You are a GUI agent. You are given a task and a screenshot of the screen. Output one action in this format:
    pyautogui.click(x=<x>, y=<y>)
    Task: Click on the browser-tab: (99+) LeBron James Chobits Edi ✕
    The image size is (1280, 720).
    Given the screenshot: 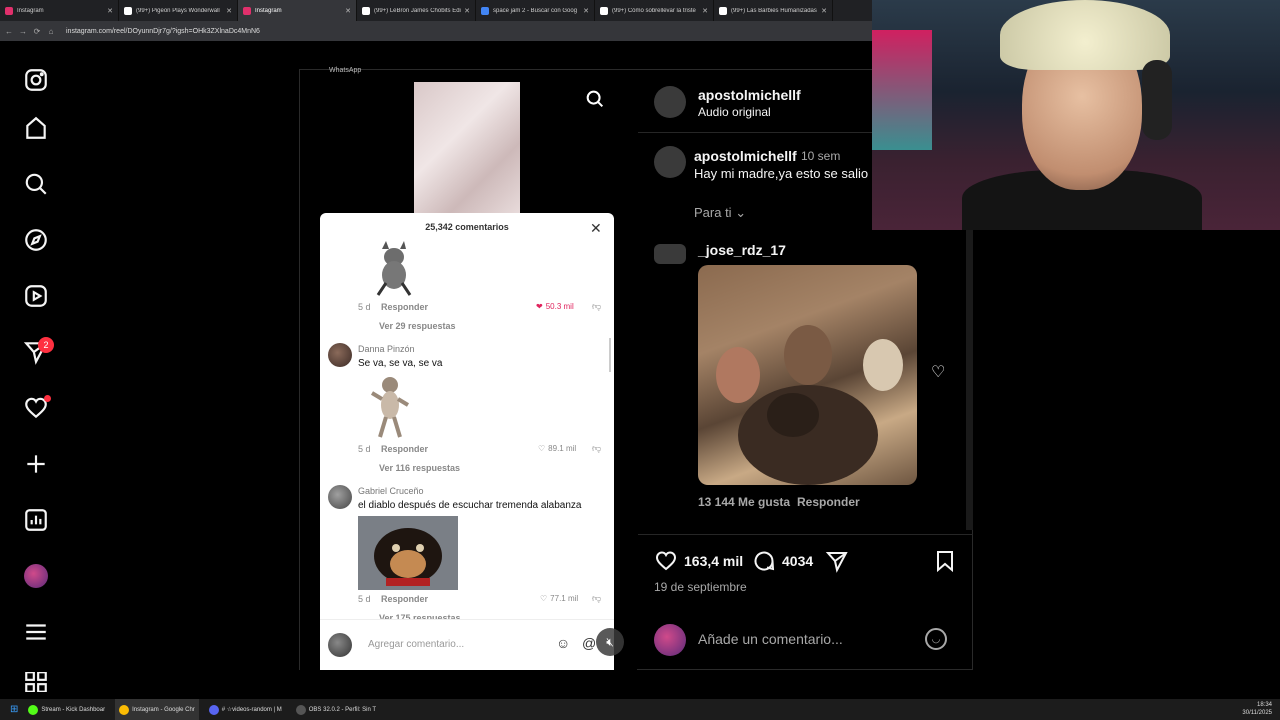 What is the action you would take?
    pyautogui.click(x=416, y=10)
    